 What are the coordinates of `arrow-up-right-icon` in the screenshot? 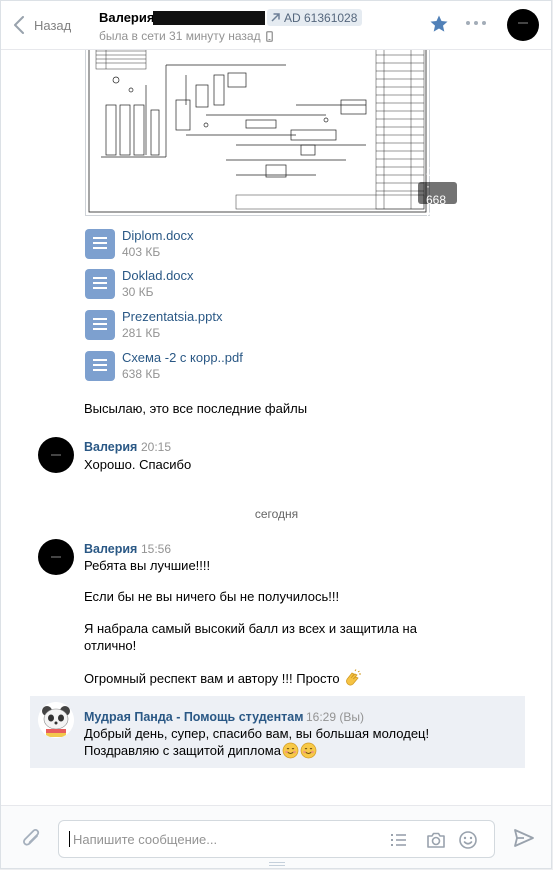 It's located at (275, 17).